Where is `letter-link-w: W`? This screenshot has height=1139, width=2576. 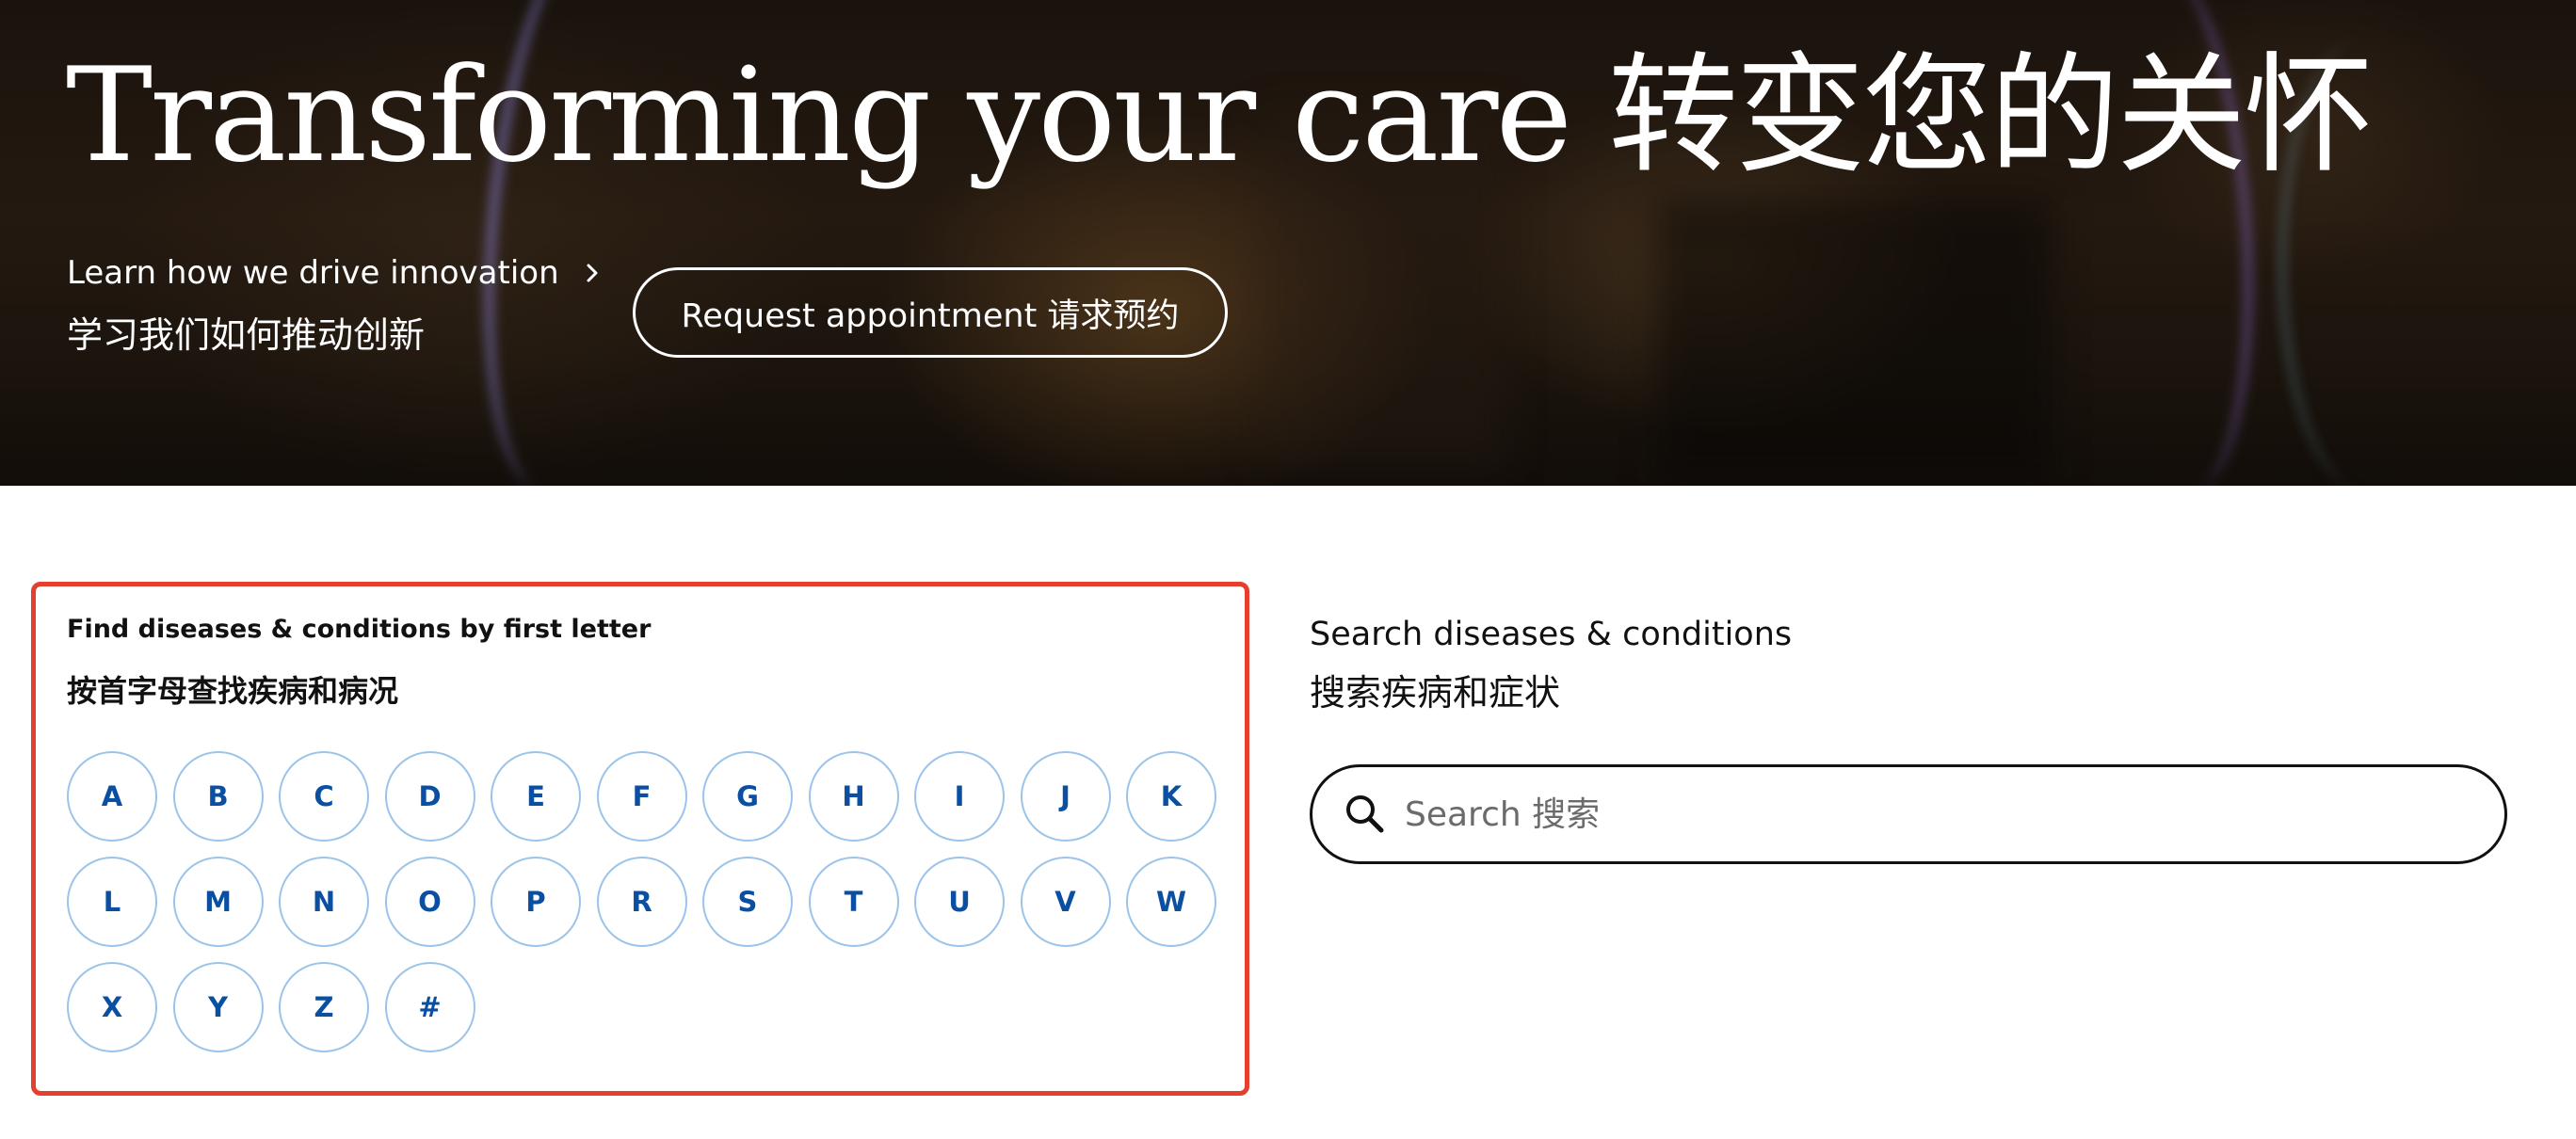
letter-link-w: W is located at coordinates (1171, 902).